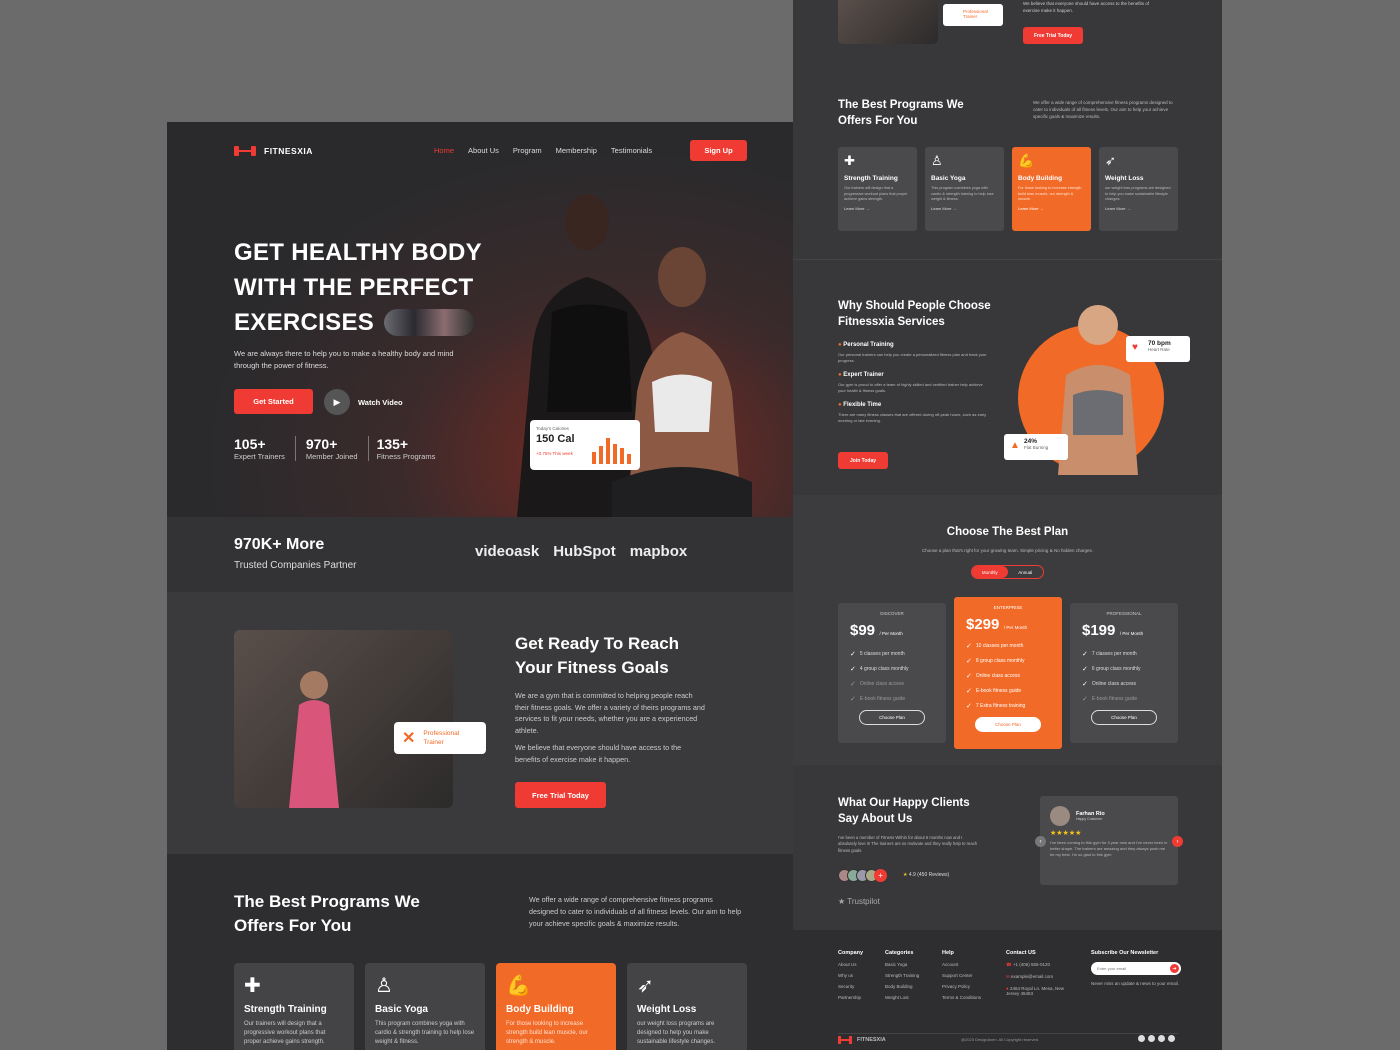 The image size is (1400, 1050). What do you see at coordinates (961, 997) in the screenshot?
I see `footer-link: Terms & Conditions` at bounding box center [961, 997].